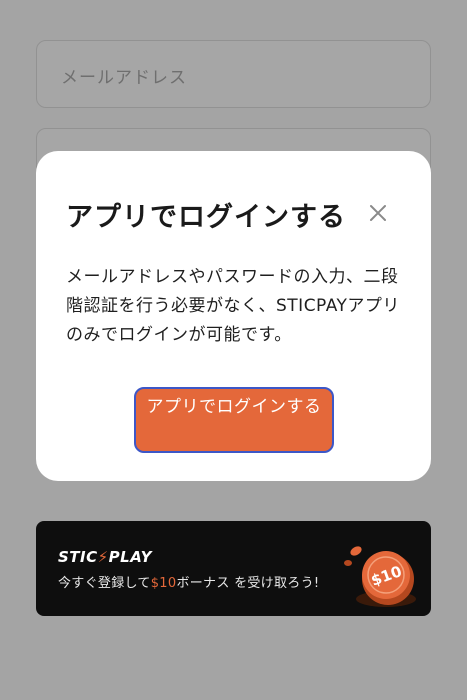 The width and height of the screenshot is (467, 700). I want to click on email-field: メールアドレス, so click(233, 74).